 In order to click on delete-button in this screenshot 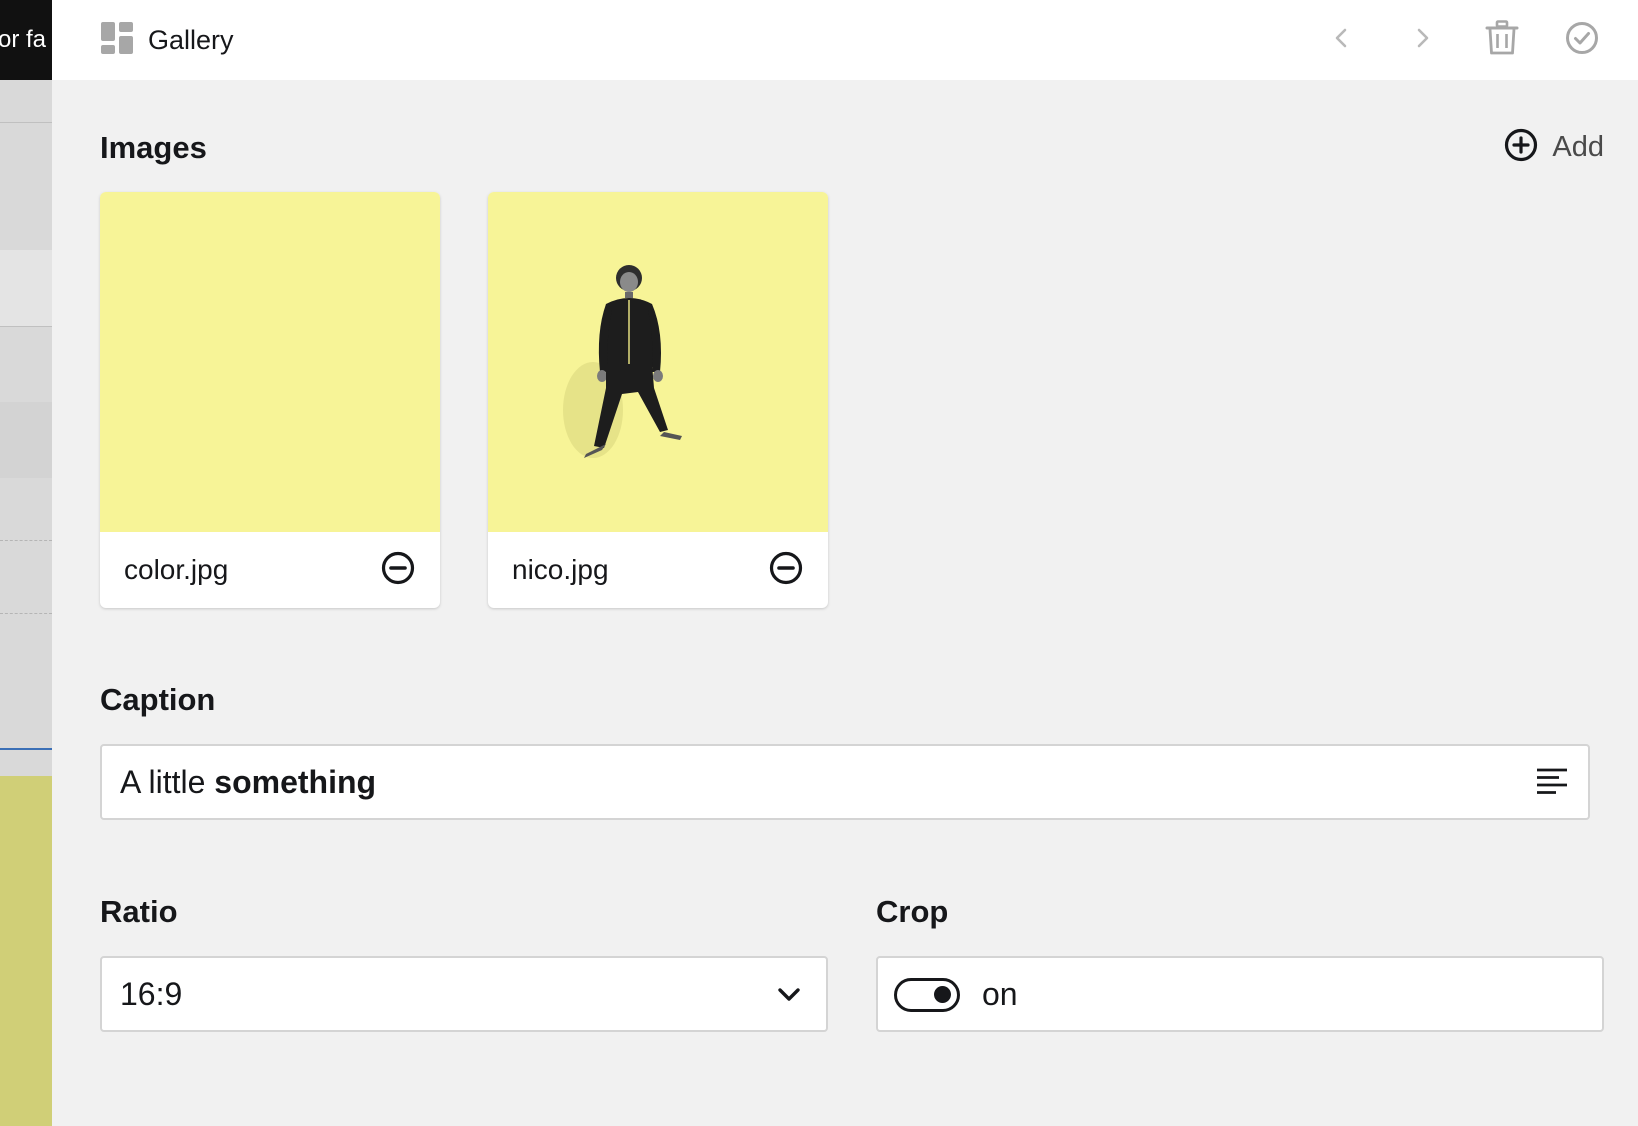, I will do `click(1502, 40)`.